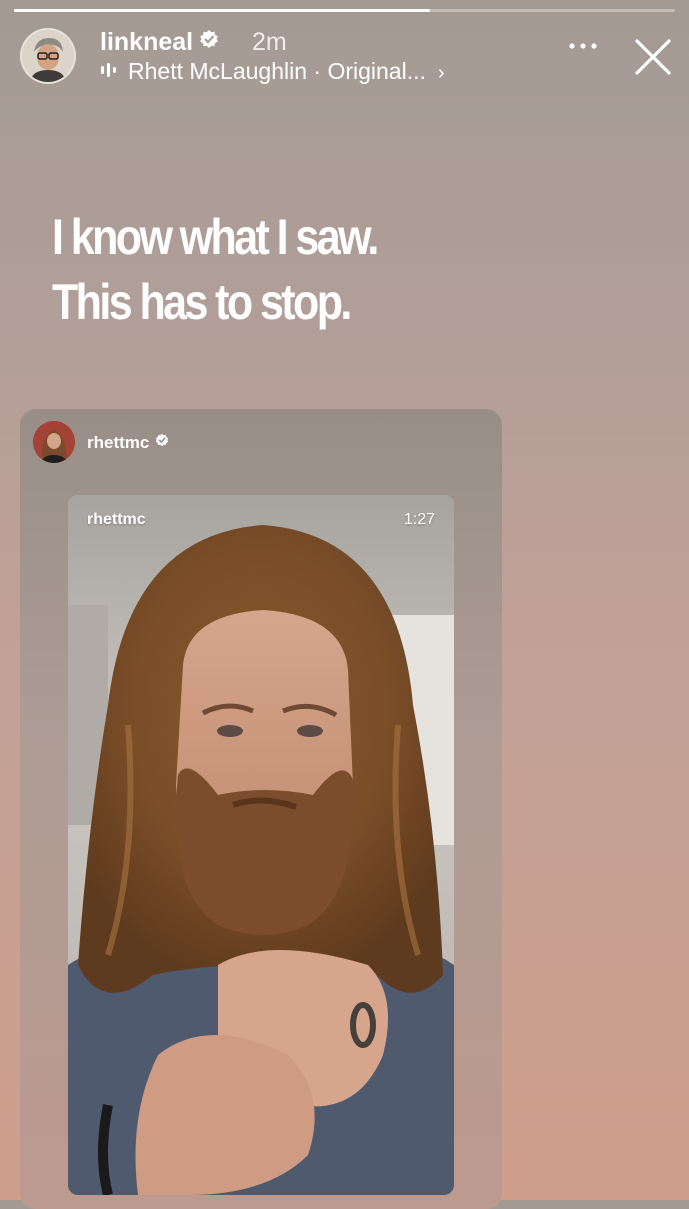 The height and width of the screenshot is (1209, 689). Describe the element at coordinates (215, 237) in the screenshot. I see `caption-line: I know what I saw.` at that location.